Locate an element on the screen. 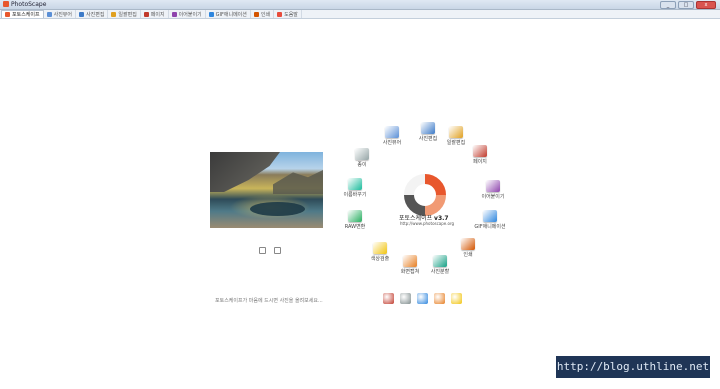 The height and width of the screenshot is (389, 720). ring-item-10: 이름바꾸기 is located at coordinates (355, 188).